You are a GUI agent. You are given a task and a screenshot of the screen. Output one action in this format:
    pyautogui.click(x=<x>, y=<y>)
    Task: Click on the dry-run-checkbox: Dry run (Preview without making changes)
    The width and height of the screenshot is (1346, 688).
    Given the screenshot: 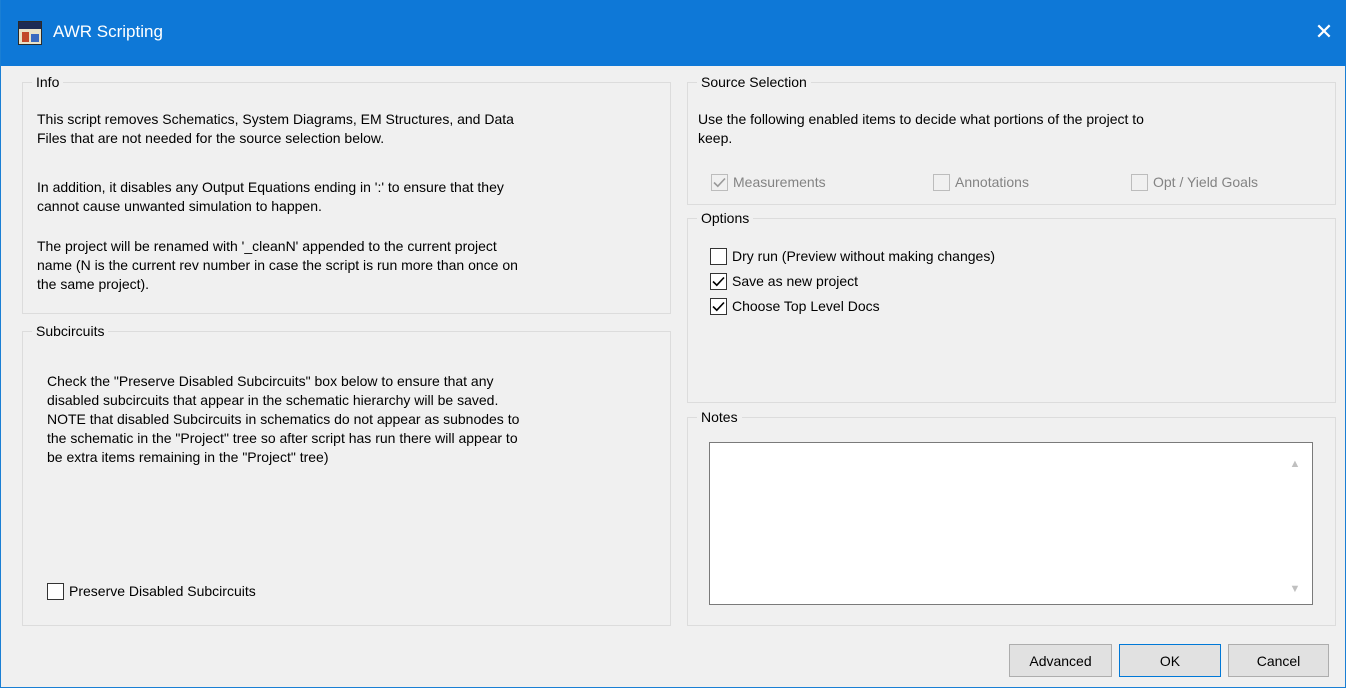 What is the action you would take?
    pyautogui.click(x=852, y=256)
    